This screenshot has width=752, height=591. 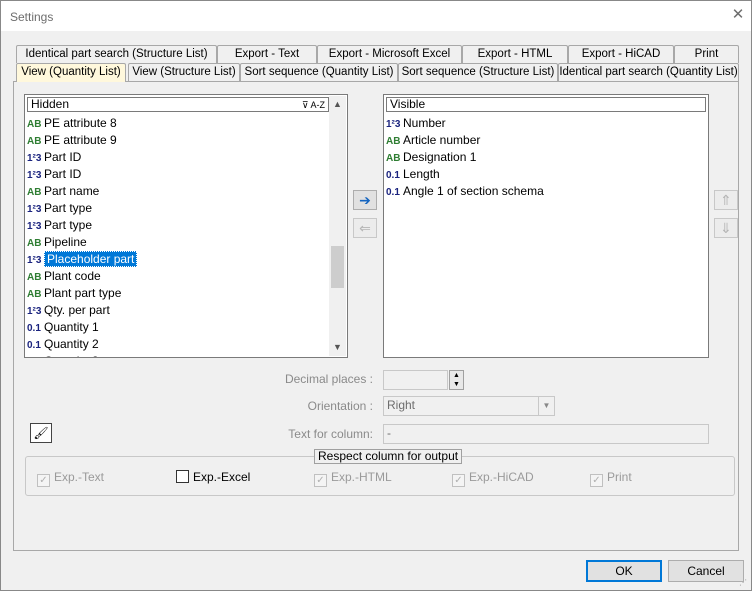 I want to click on list-item: AB PE attribute 8, so click(x=72, y=123).